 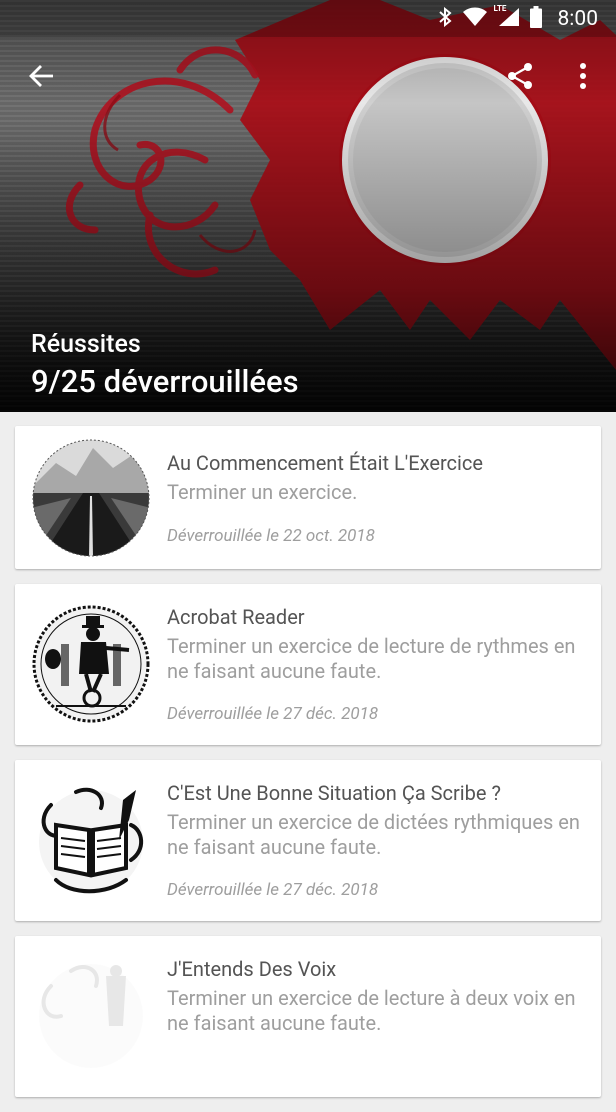 I want to click on achievement-unlock-date: Déverrouillée le 22 oct. 2018, so click(x=271, y=536).